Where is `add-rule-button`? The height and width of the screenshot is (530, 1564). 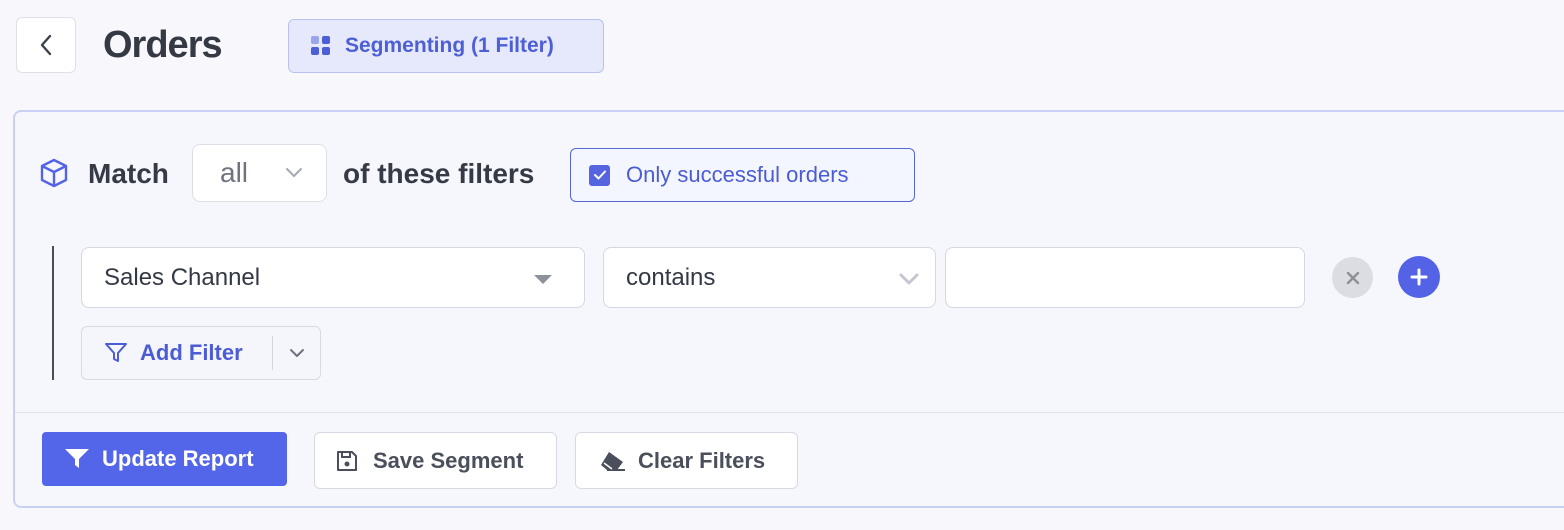
add-rule-button is located at coordinates (1419, 277).